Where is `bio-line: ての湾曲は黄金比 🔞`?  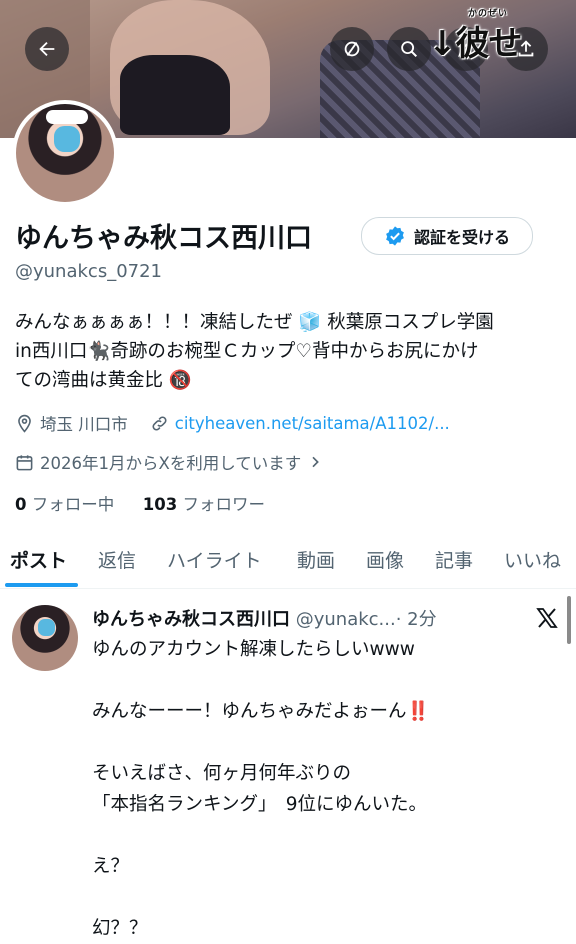
bio-line: ての湾曲は黄金比 🔞 is located at coordinates (103, 380).